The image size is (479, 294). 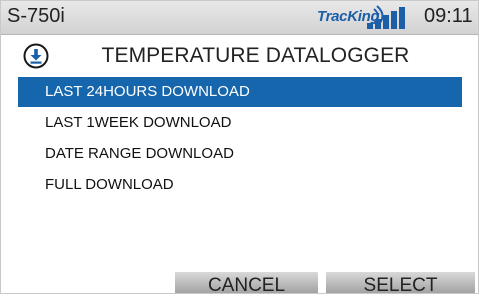 What do you see at coordinates (255, 55) in the screenshot?
I see `page-title: TEMPERATURE DATALOGGER` at bounding box center [255, 55].